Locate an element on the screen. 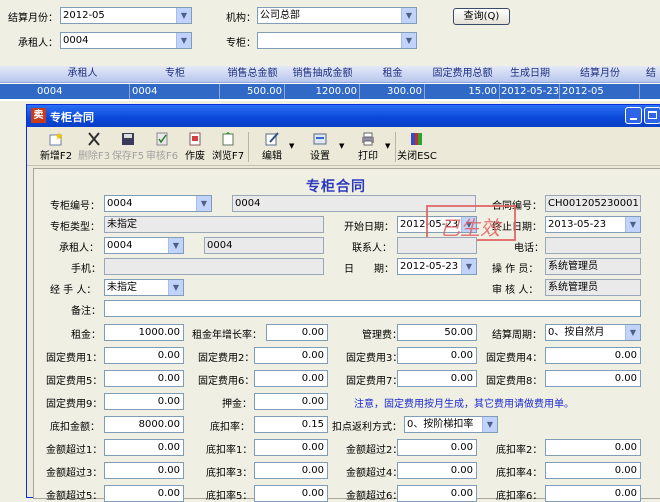  tier-4-amount-input: 0.00 is located at coordinates (437, 470).